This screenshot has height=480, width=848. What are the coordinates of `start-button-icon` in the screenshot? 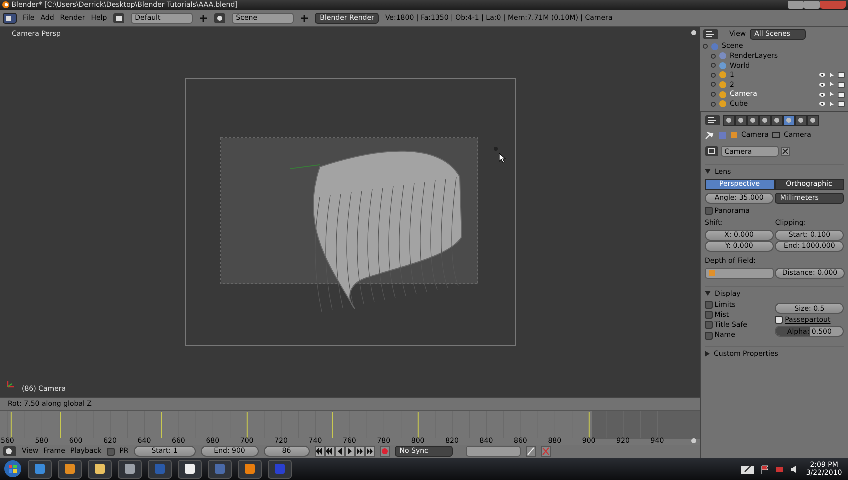 It's located at (13, 469).